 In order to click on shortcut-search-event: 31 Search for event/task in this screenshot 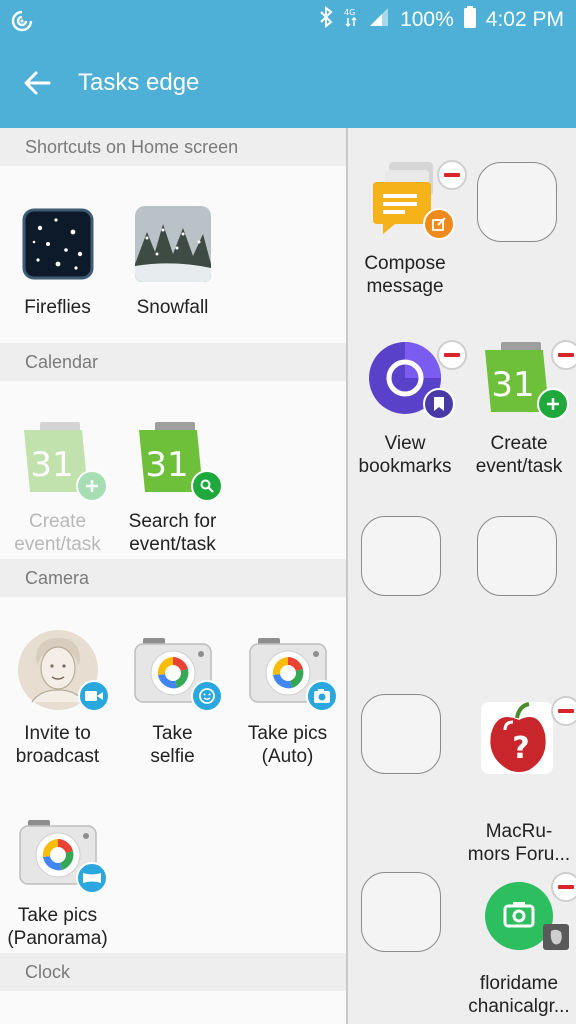, I will do `click(172, 487)`.